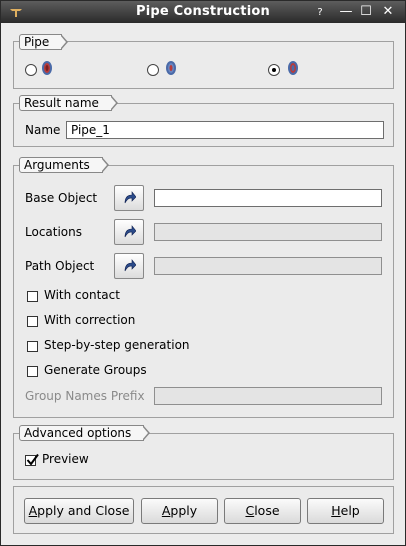 This screenshot has width=406, height=546. What do you see at coordinates (350, 510) in the screenshot?
I see `help-text: elp` at bounding box center [350, 510].